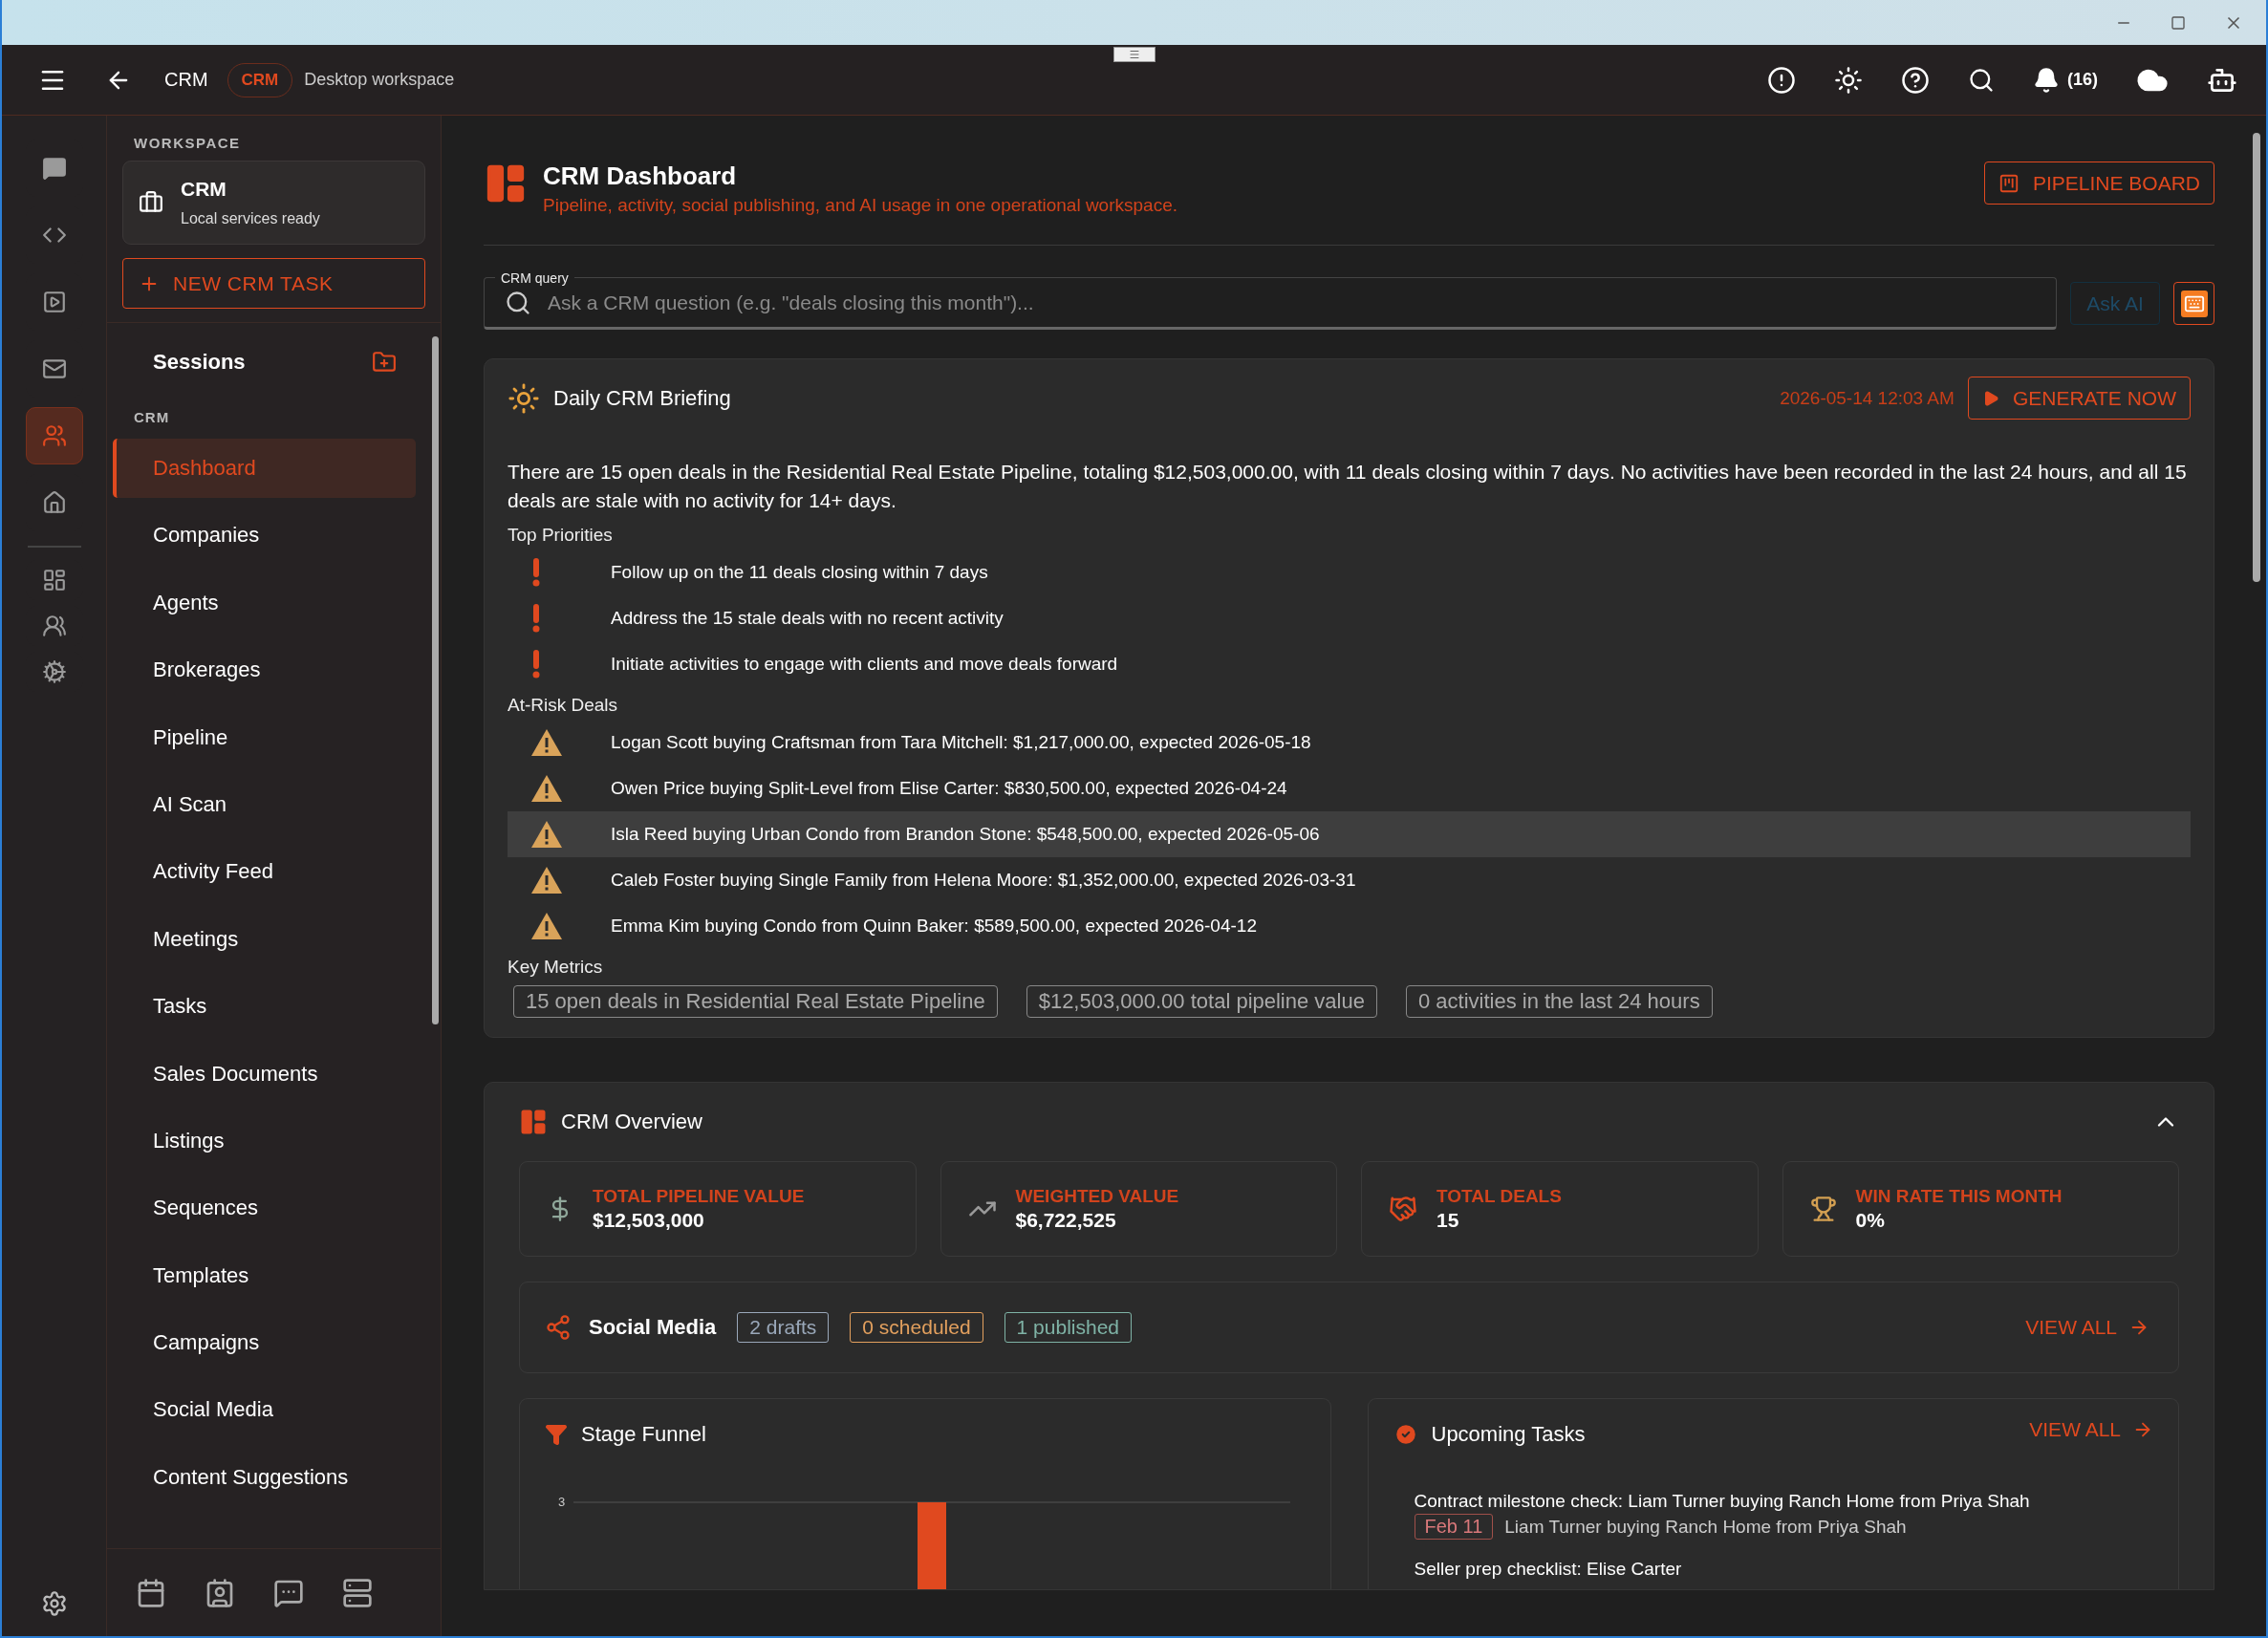 The image size is (2268, 1638). Describe the element at coordinates (1509, 1435) in the screenshot. I see `tasks-title: Upcoming Tasks` at that location.